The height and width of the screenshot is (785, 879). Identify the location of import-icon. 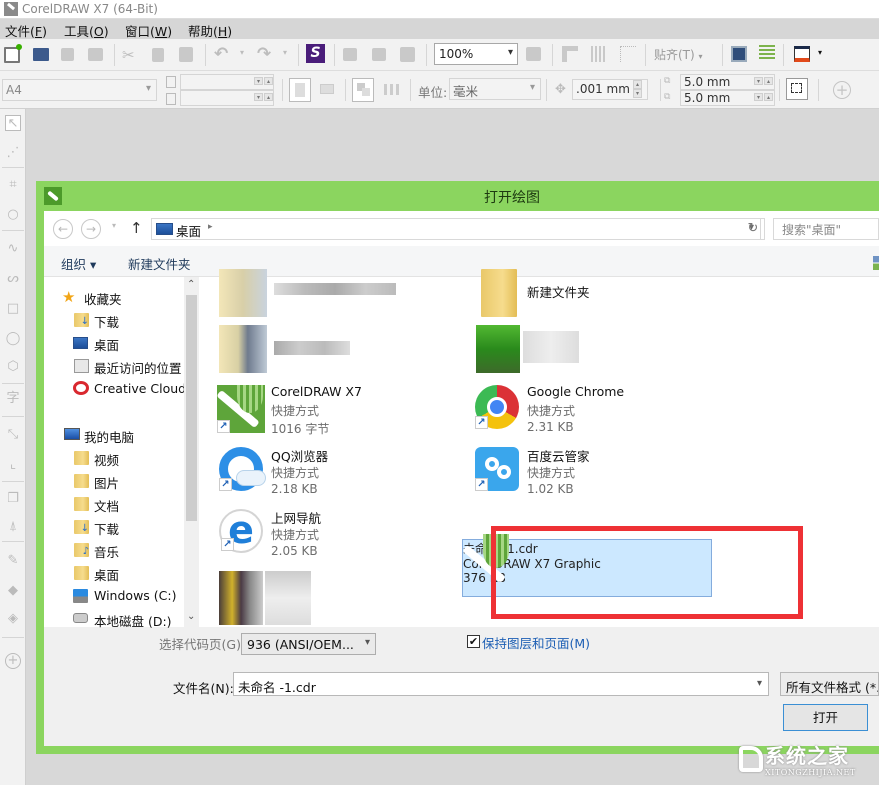
(350, 54).